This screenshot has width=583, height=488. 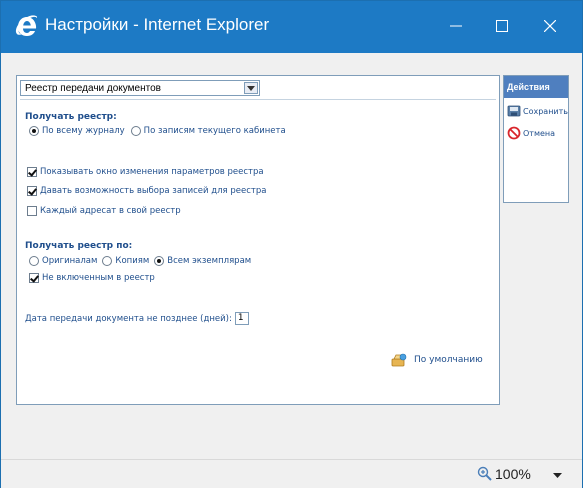 What do you see at coordinates (291, 473) in the screenshot?
I see `status-bar: 100%` at bounding box center [291, 473].